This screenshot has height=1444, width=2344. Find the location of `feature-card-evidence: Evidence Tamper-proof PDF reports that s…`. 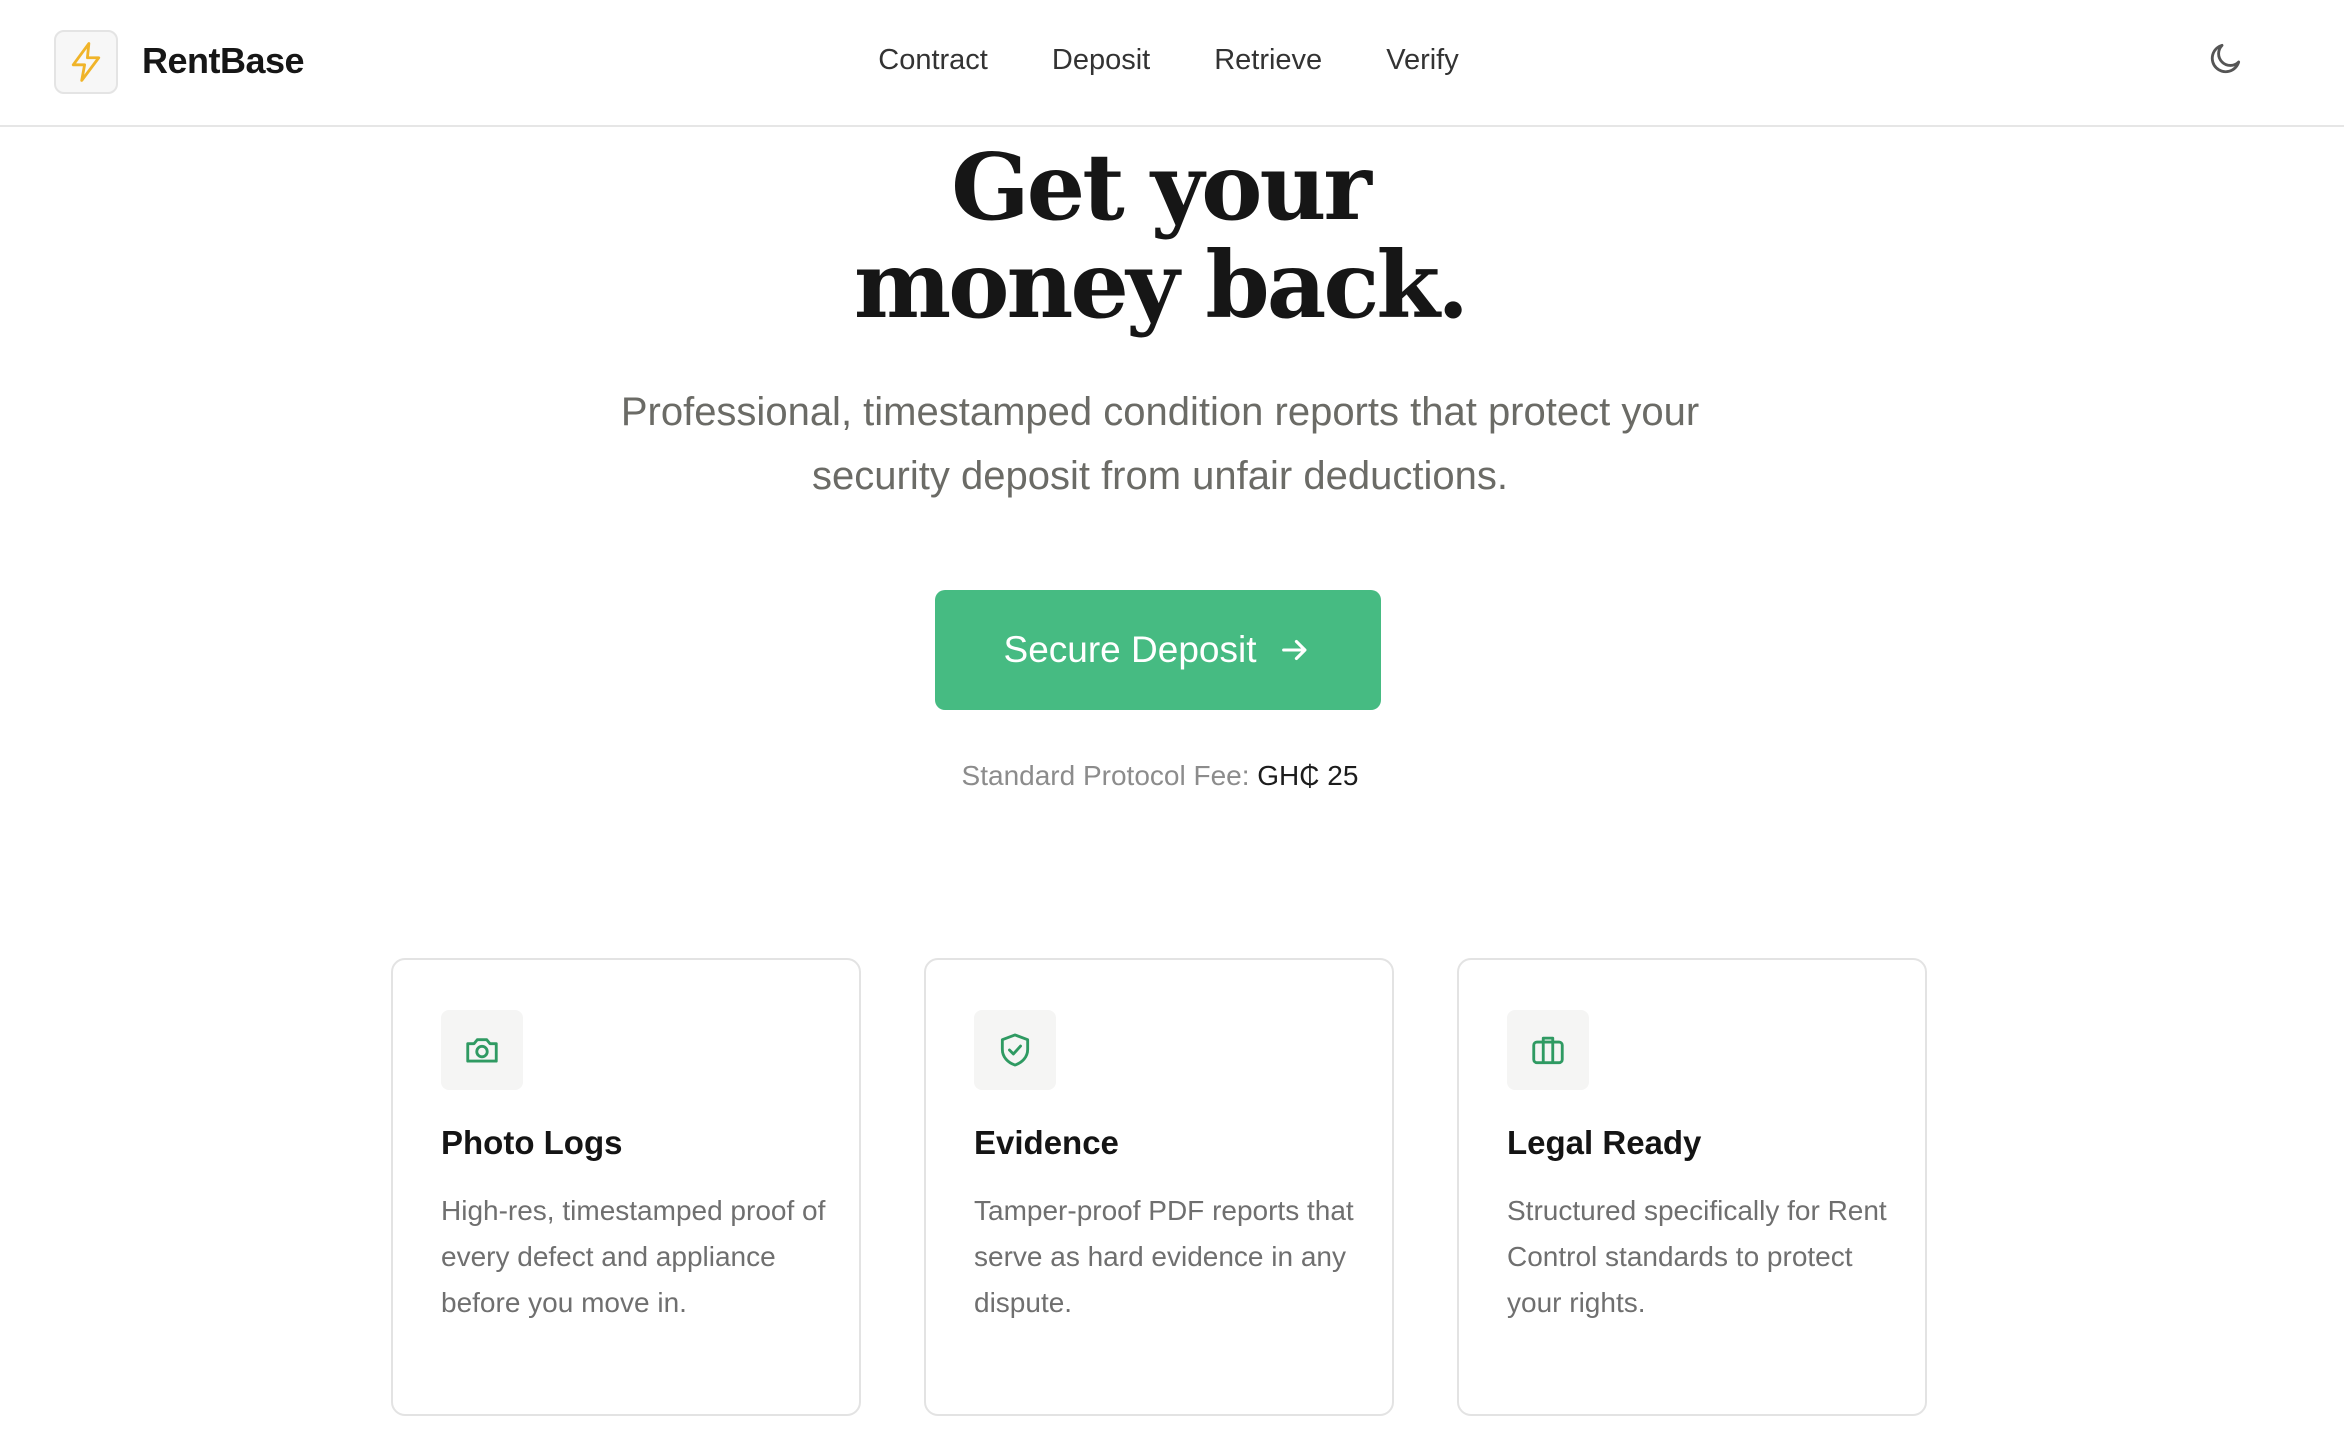

feature-card-evidence: Evidence Tamper-proof PDF reports that s… is located at coordinates (1159, 1187).